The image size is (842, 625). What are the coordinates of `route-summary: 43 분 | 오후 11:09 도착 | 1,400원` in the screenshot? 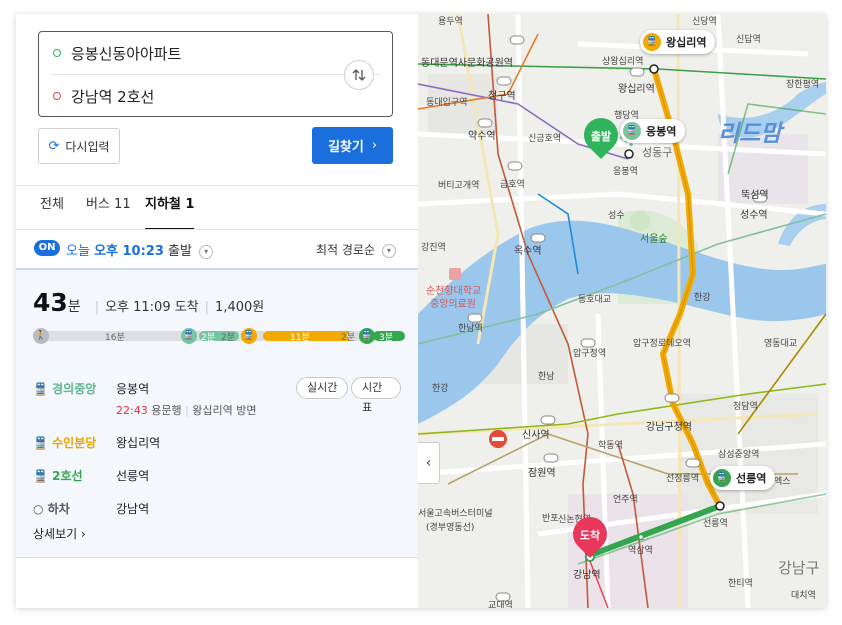 It's located at (148, 302).